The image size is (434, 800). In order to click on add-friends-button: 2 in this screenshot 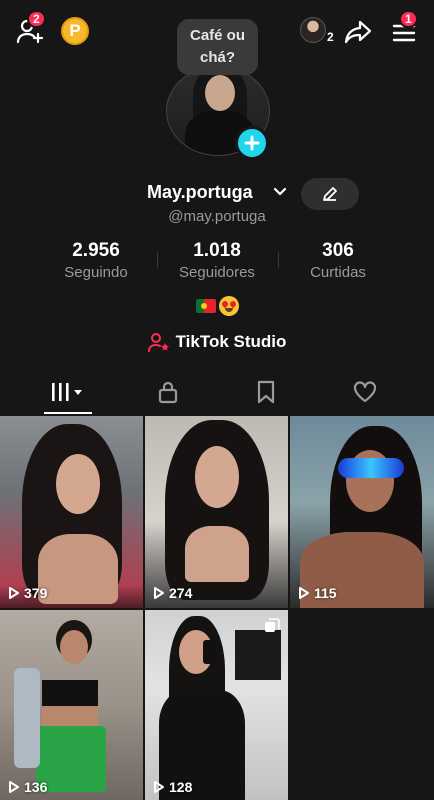, I will do `click(31, 28)`.